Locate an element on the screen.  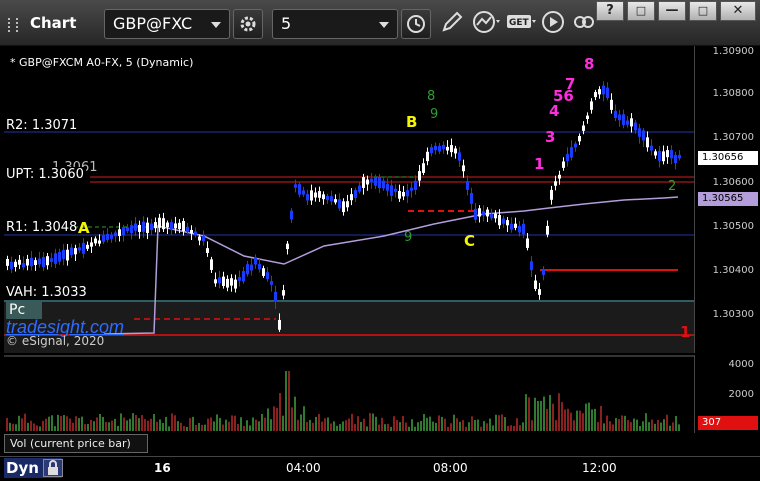
time-axis: 16 04:00 08:00 12:00 is located at coordinates (380, 468).